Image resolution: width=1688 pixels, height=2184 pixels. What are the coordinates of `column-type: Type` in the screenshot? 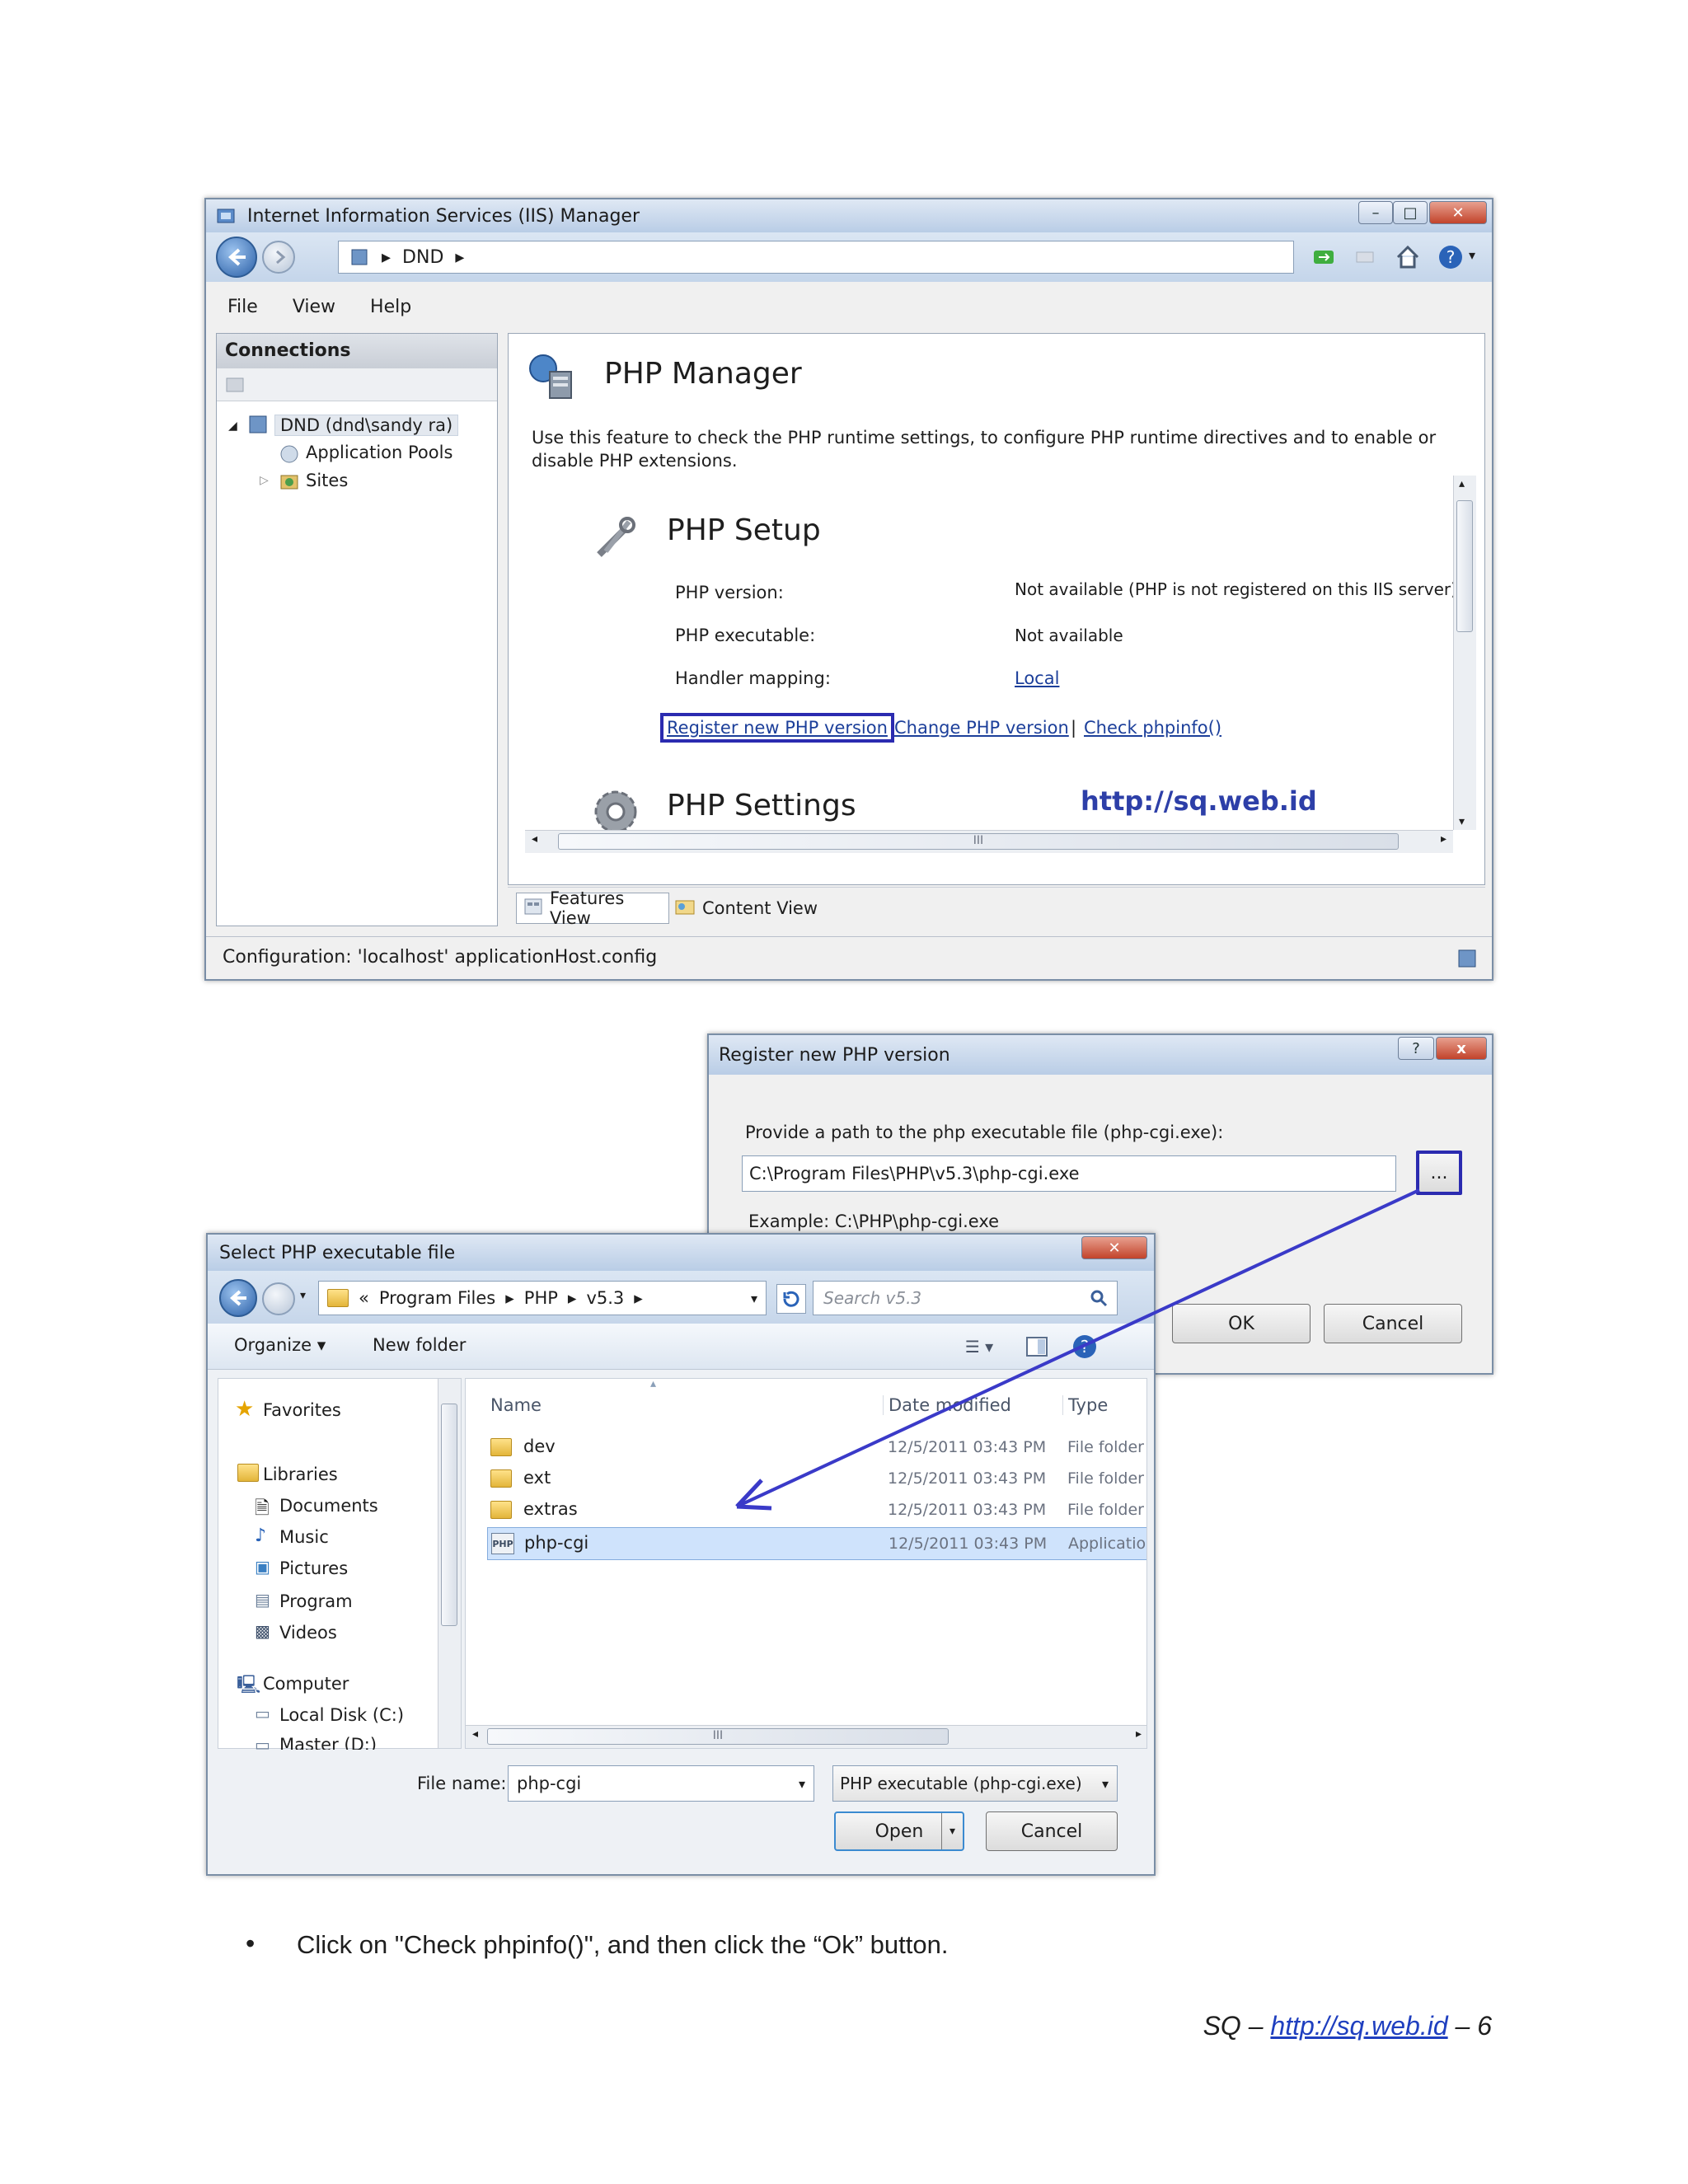 It's located at (1085, 1405).